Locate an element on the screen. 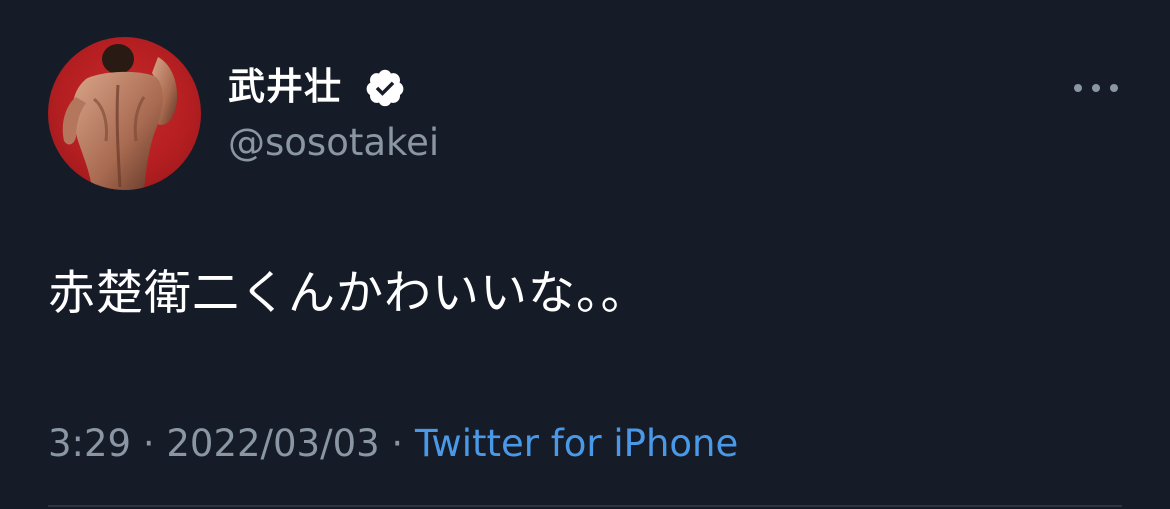 The width and height of the screenshot is (1170, 509). avatar is located at coordinates (124, 113).